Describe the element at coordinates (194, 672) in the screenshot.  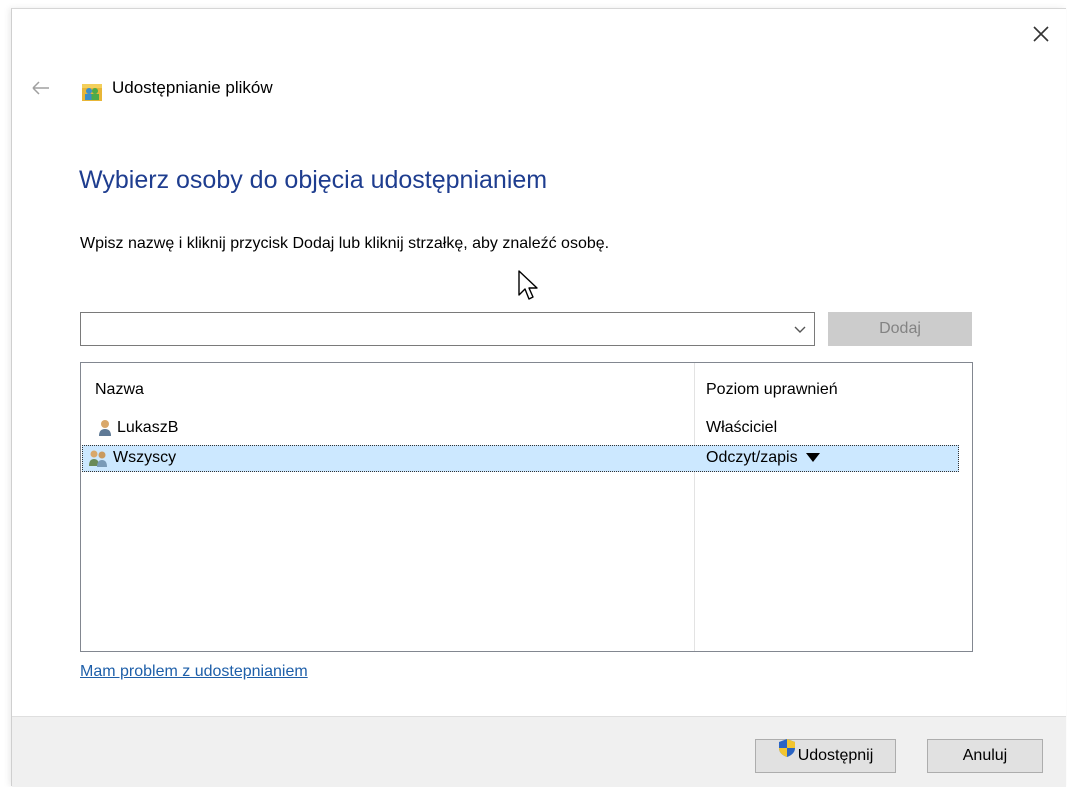
I see `sharing-help-link: Mam problem z udostepnianiem` at that location.